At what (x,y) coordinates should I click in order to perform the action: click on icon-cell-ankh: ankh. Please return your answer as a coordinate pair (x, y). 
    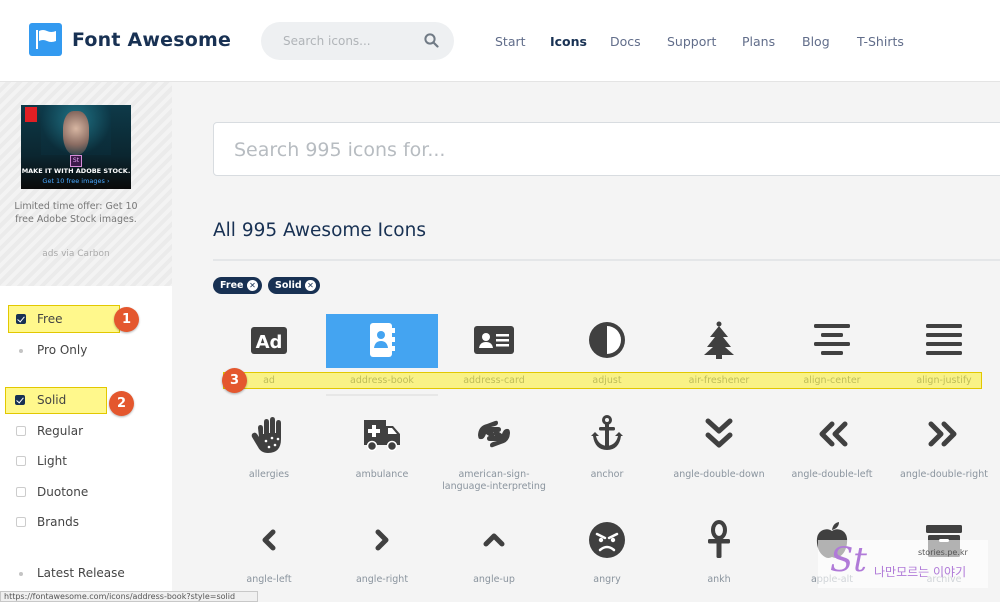
    Looking at the image, I should click on (719, 558).